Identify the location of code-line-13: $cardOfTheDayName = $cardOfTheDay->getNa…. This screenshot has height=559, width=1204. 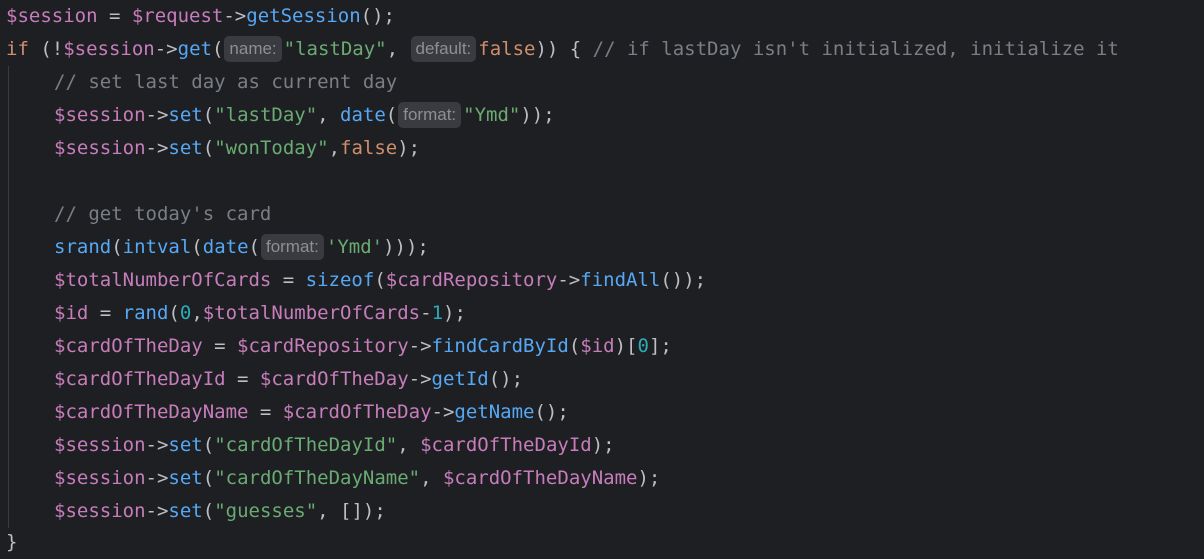
(287, 412).